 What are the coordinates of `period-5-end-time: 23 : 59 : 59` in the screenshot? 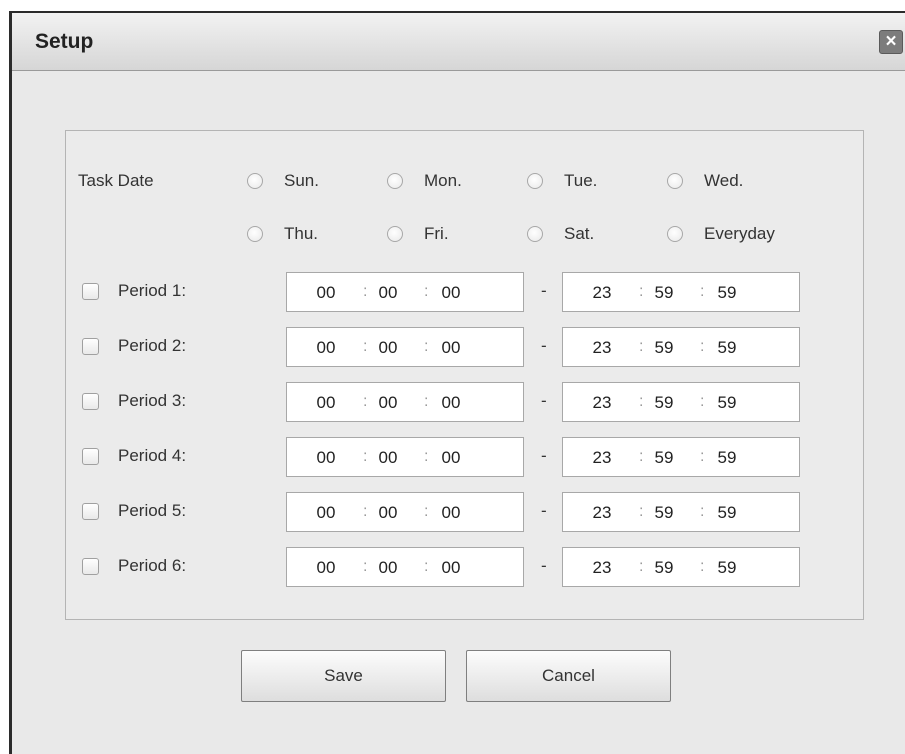 It's located at (681, 512).